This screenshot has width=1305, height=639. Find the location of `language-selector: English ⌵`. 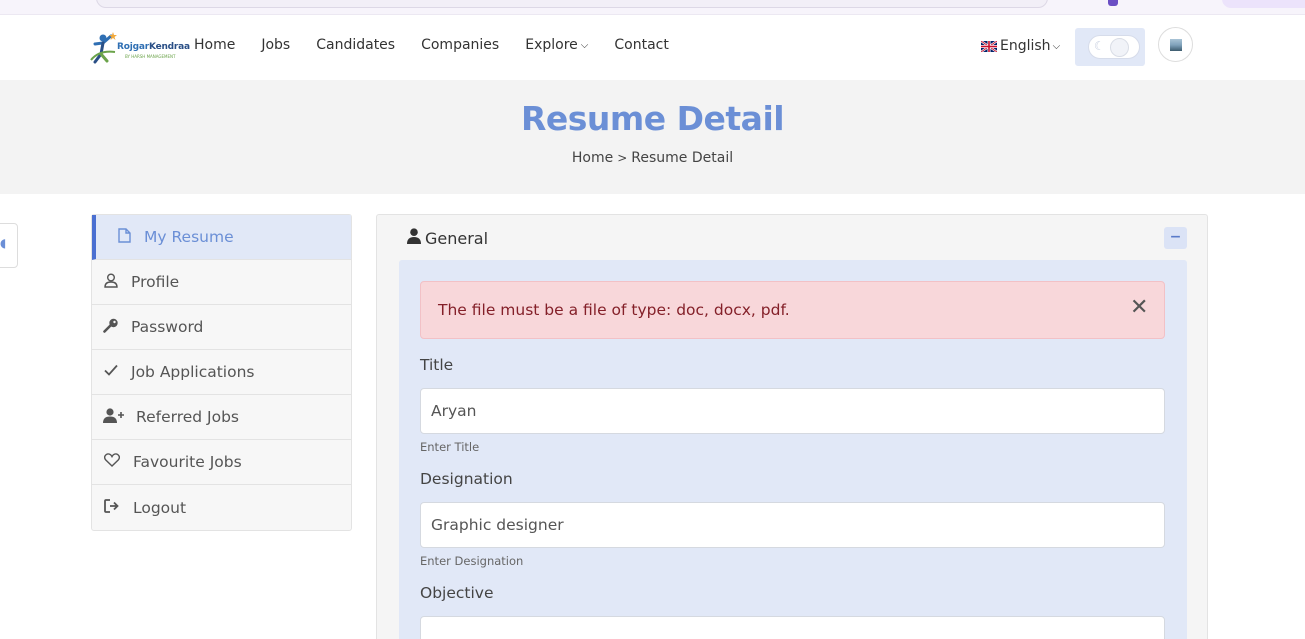

language-selector: English ⌵ is located at coordinates (1020, 46).